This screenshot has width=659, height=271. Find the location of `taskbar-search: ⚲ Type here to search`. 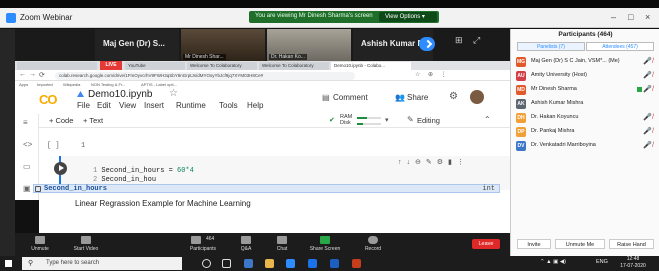

taskbar-search: ⚲ Type here to search is located at coordinates (102, 263).